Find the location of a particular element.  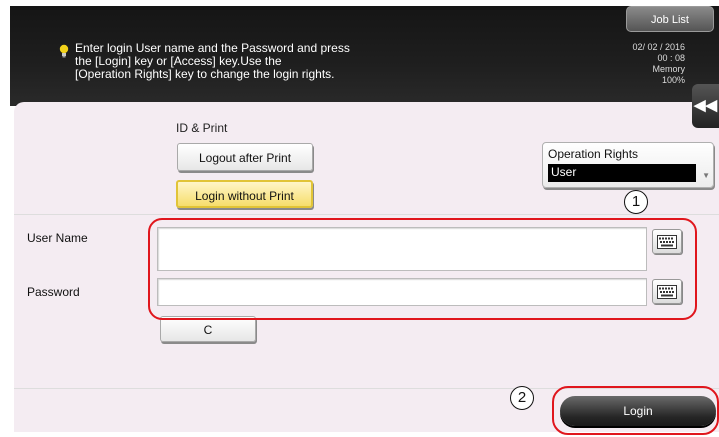

operation-rights-label: Operation Rights is located at coordinates (593, 154).